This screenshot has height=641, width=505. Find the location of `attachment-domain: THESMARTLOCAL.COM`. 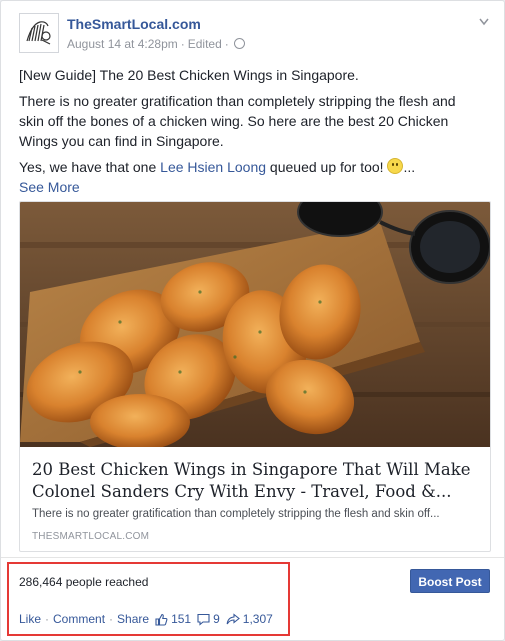

attachment-domain: THESMARTLOCAL.COM is located at coordinates (91, 536).